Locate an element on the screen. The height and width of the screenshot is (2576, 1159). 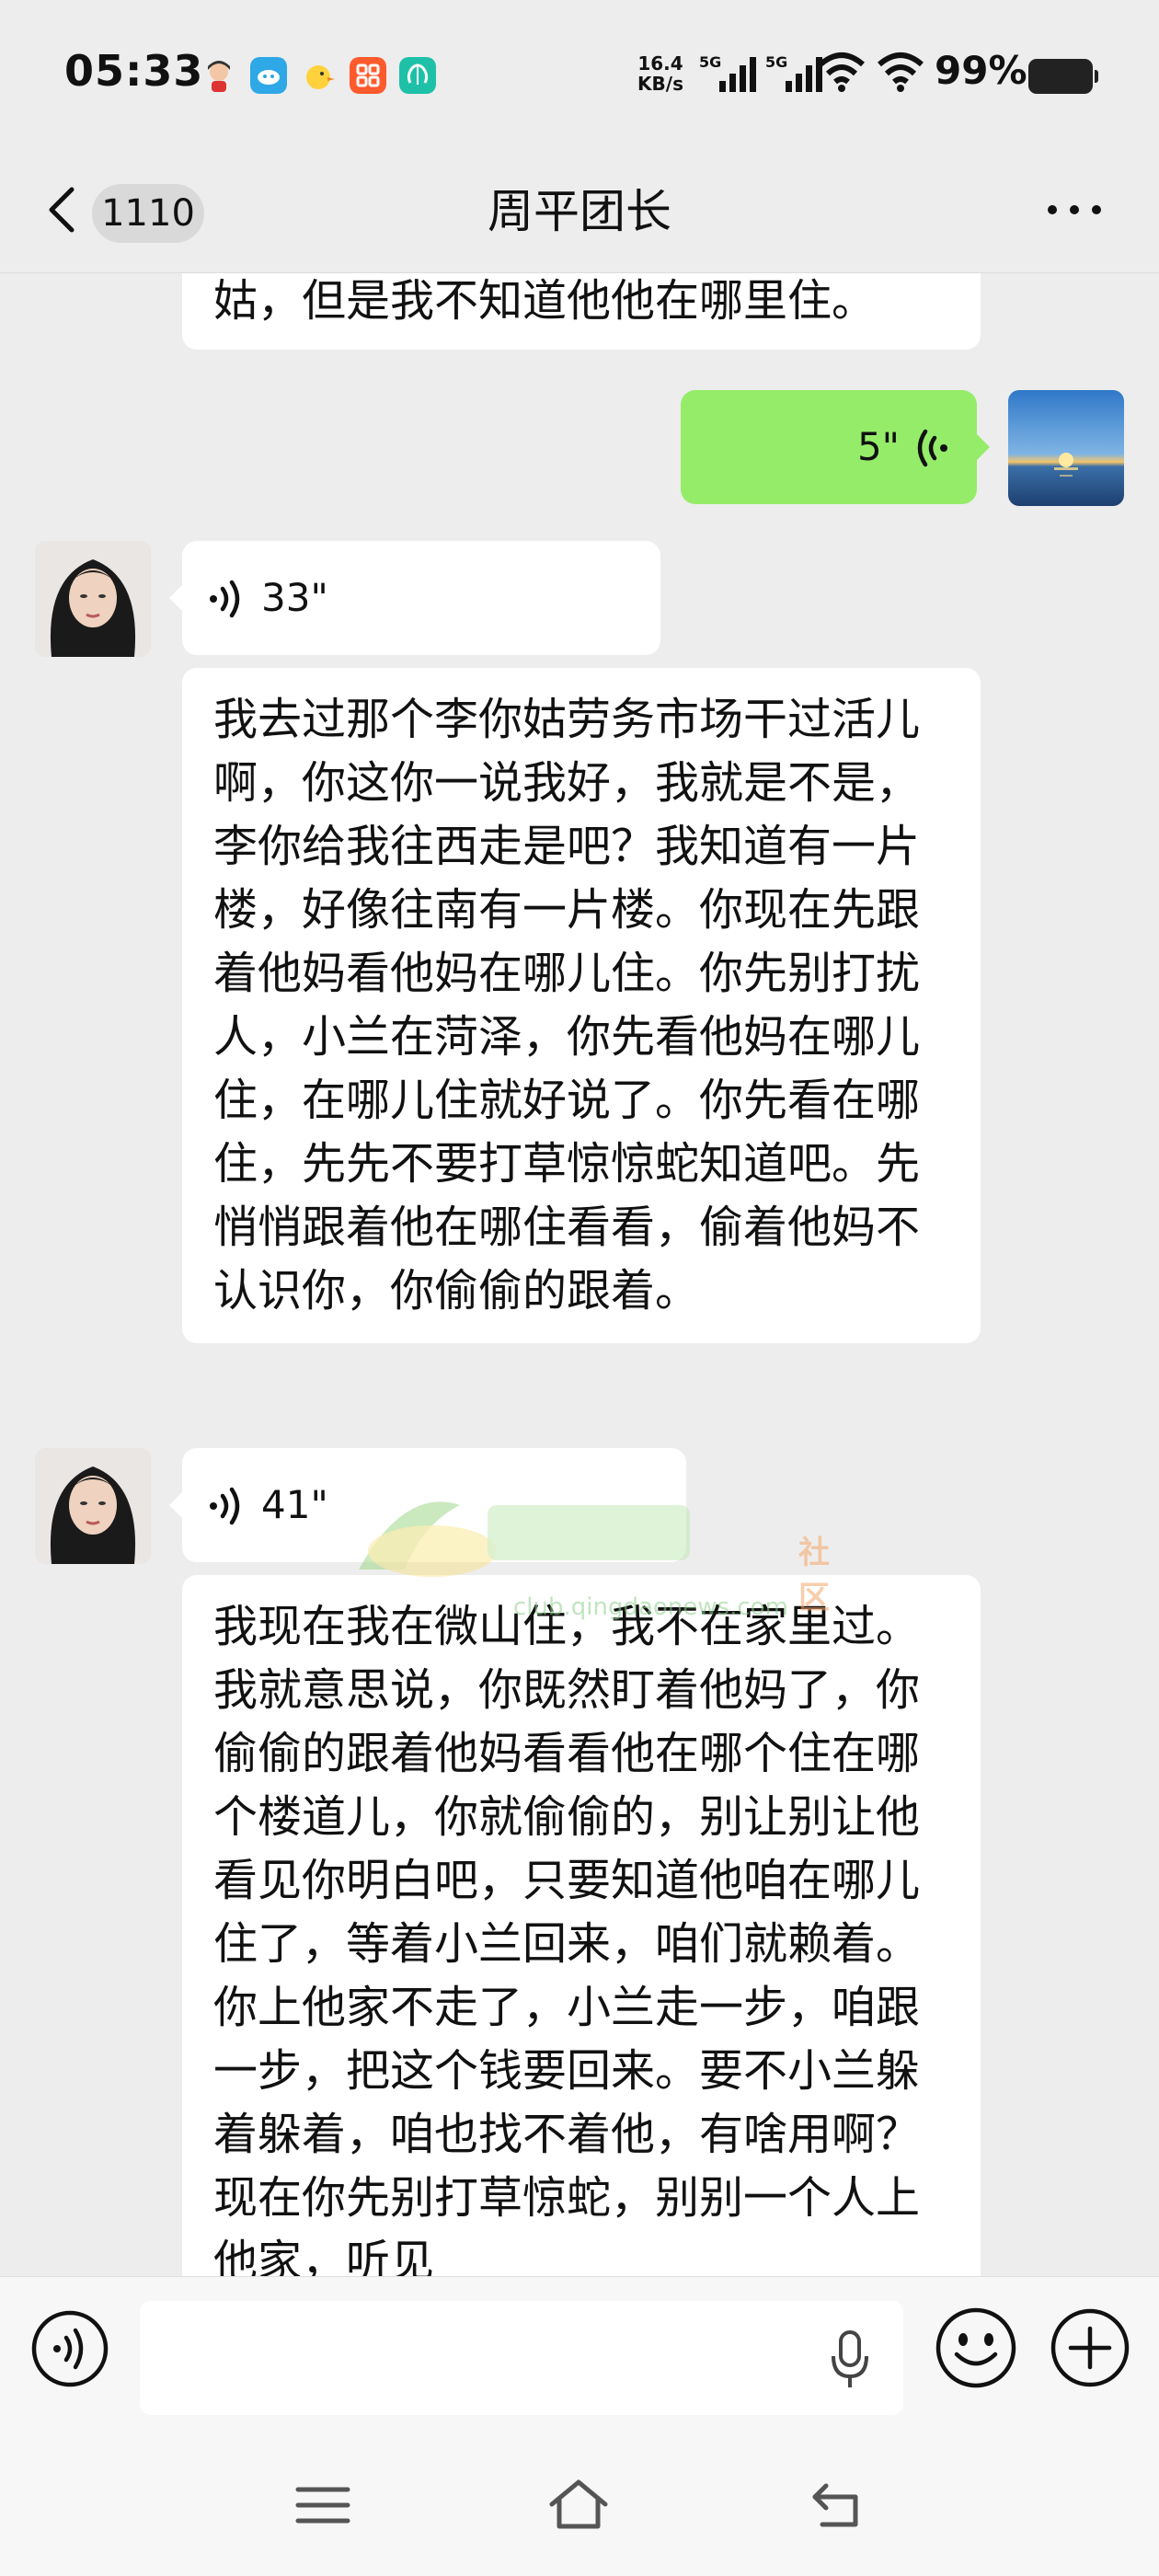
voice-duration: 33" is located at coordinates (294, 597).